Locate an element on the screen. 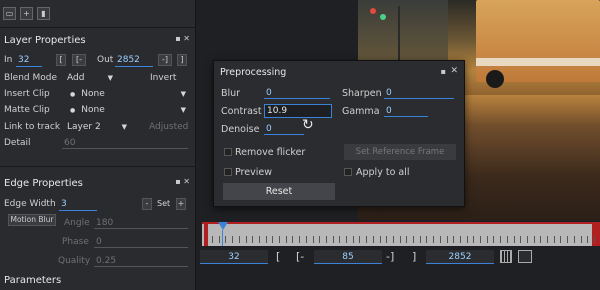 This screenshot has width=600, height=290. new-layer-icon: + is located at coordinates (26, 13).